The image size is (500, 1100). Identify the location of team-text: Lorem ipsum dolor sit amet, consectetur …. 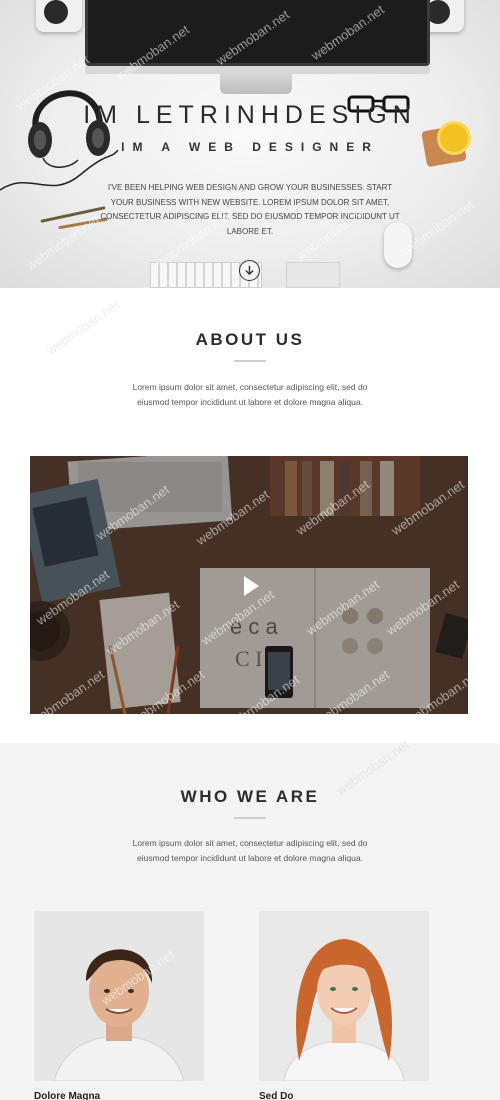
(250, 850).